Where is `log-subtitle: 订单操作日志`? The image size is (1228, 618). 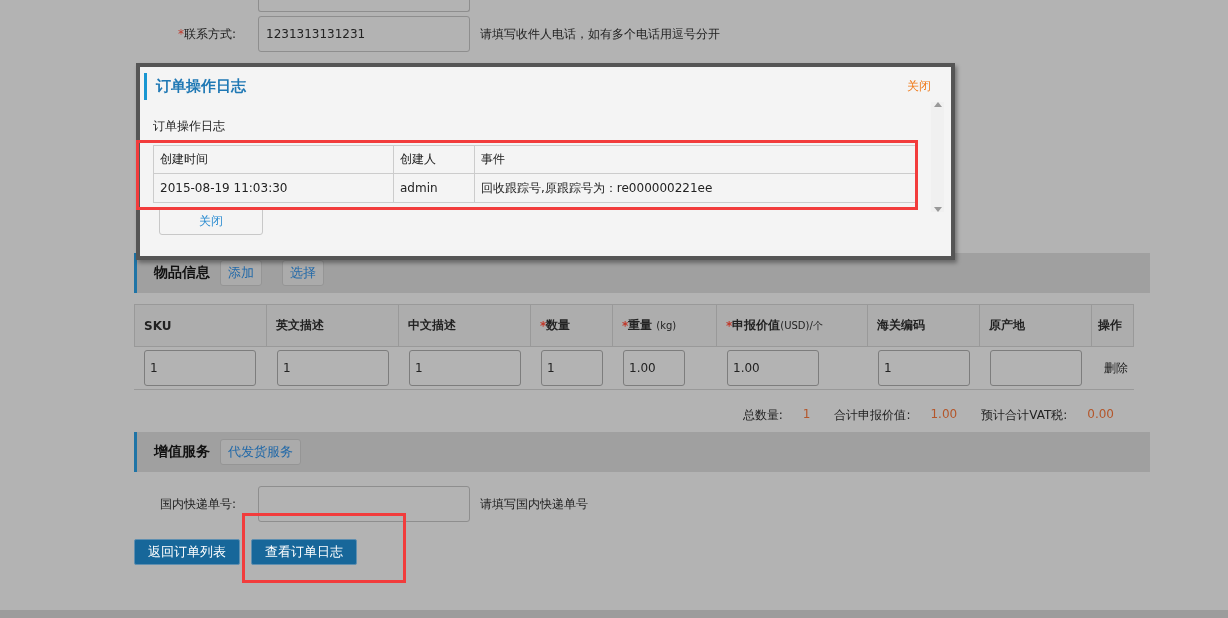 log-subtitle: 订单操作日志 is located at coordinates (189, 126).